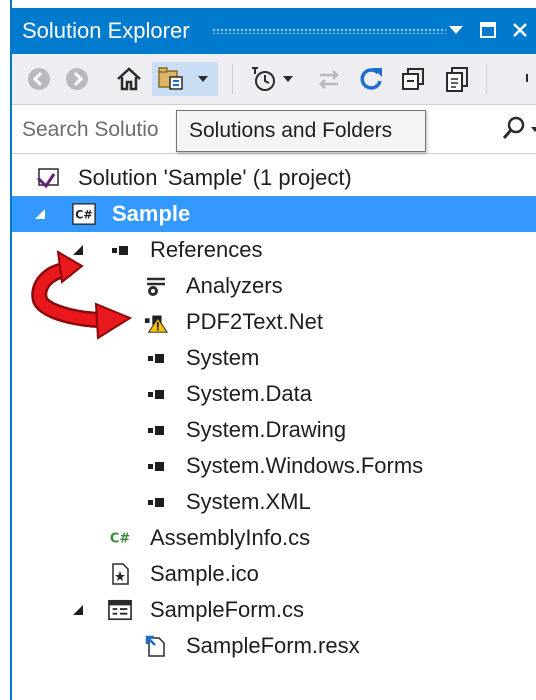  What do you see at coordinates (263, 79) in the screenshot?
I see `pending-changes-icon` at bounding box center [263, 79].